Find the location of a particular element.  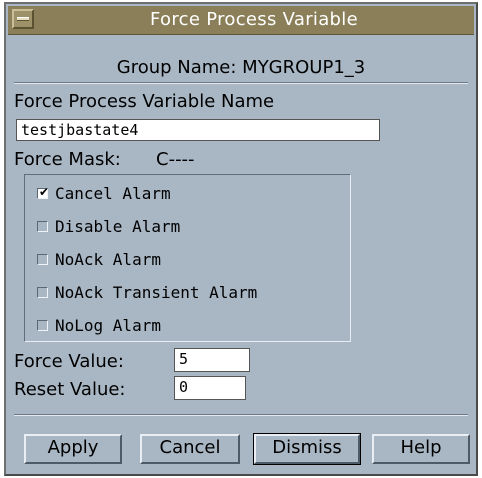

checkbox-label: Cancel Alarm is located at coordinates (113, 193).